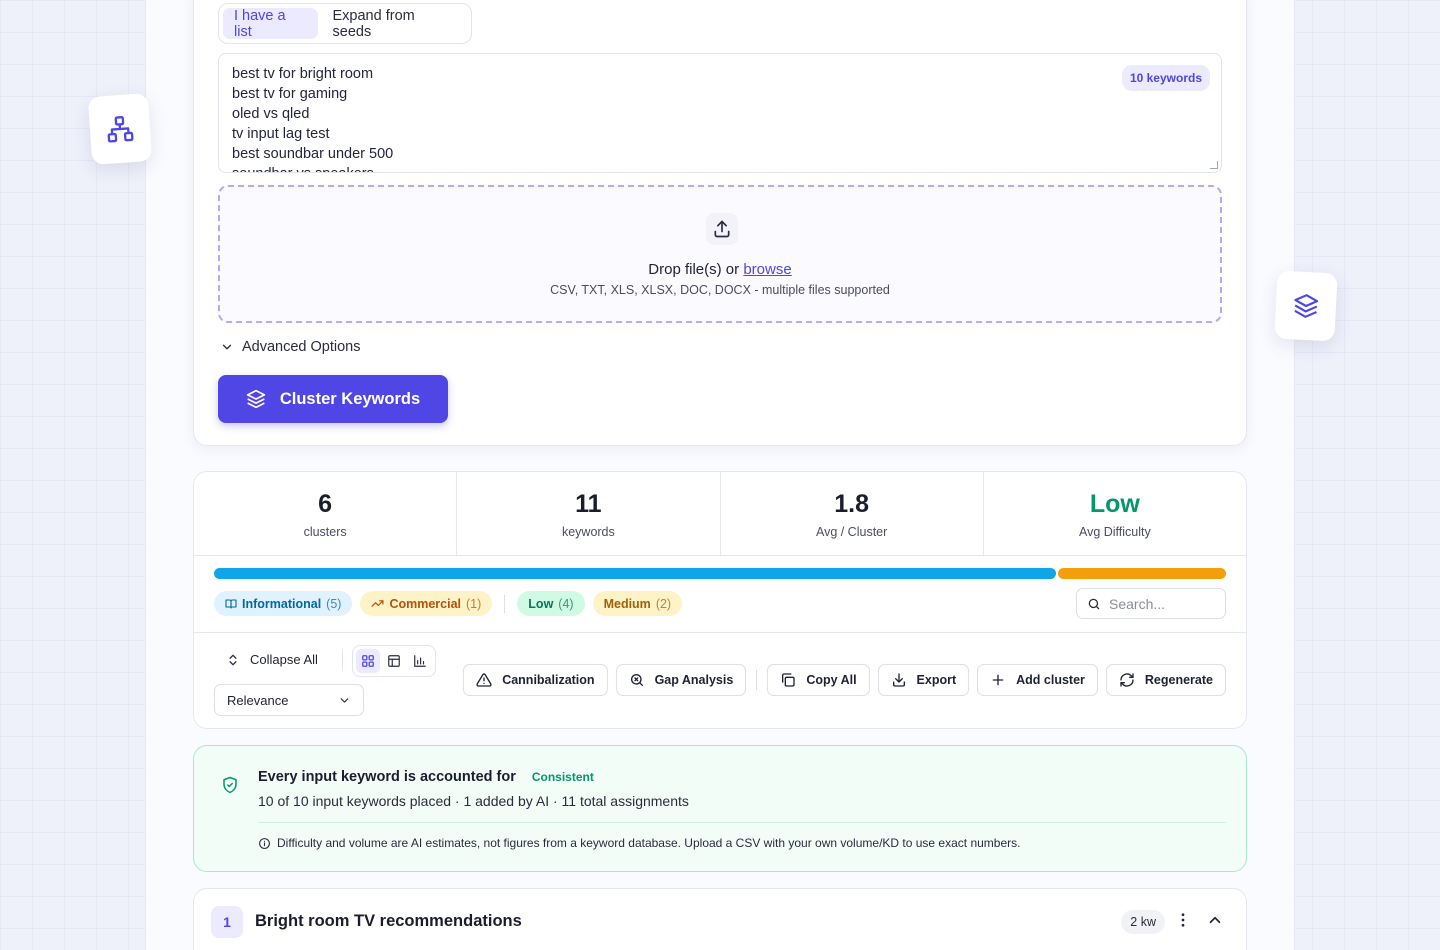  What do you see at coordinates (936, 680) in the screenshot?
I see `action-label: Export` at bounding box center [936, 680].